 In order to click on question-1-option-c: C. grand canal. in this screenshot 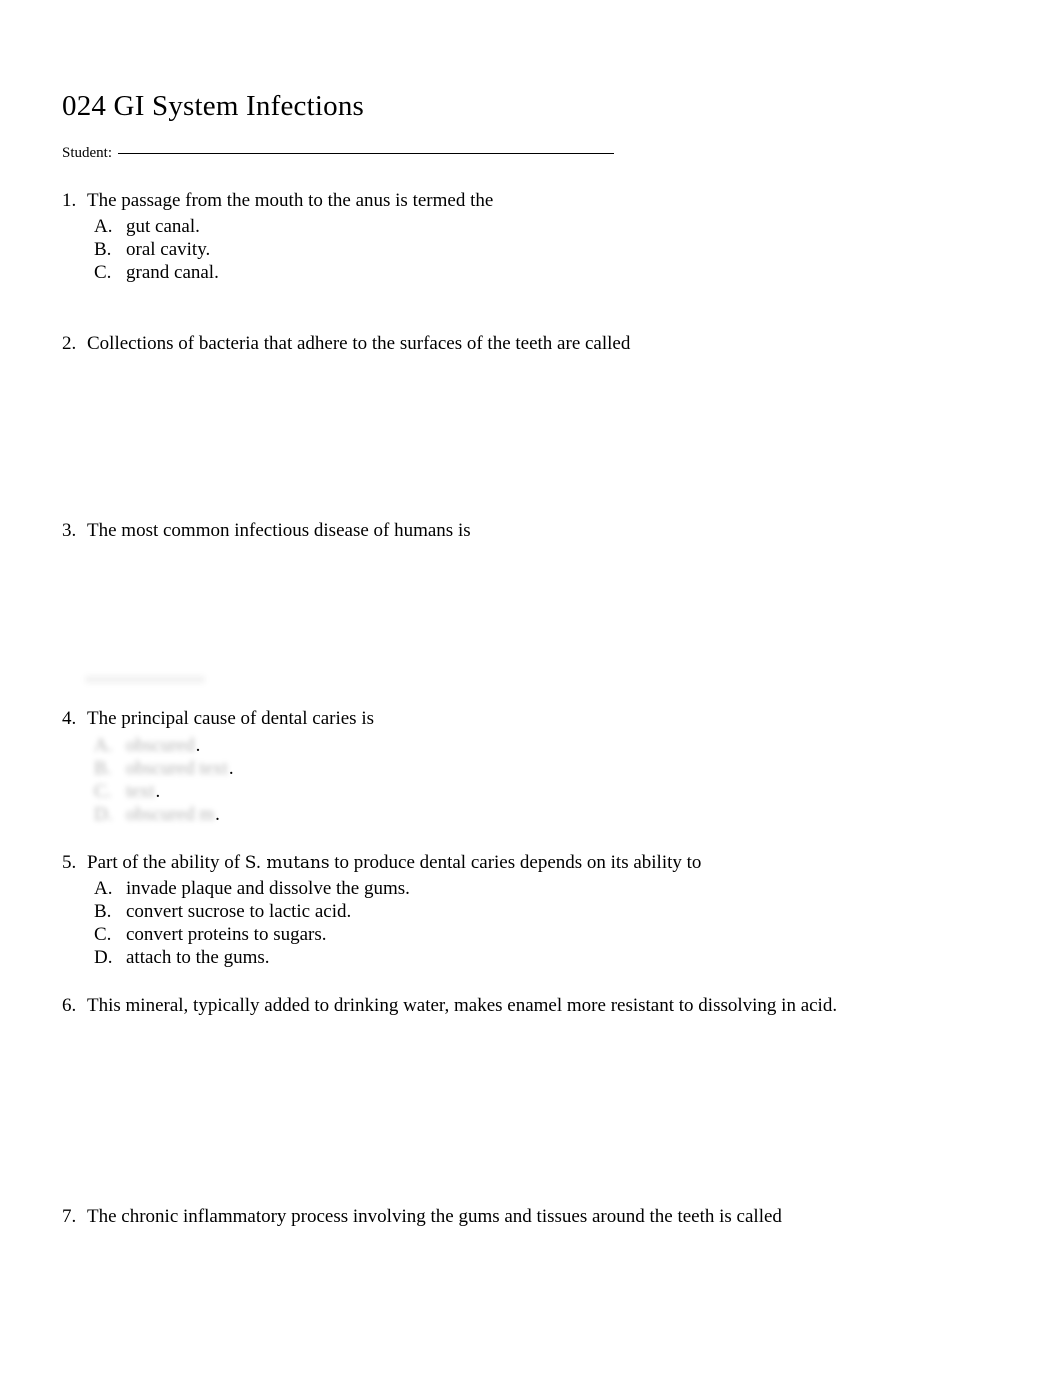, I will do `click(558, 272)`.